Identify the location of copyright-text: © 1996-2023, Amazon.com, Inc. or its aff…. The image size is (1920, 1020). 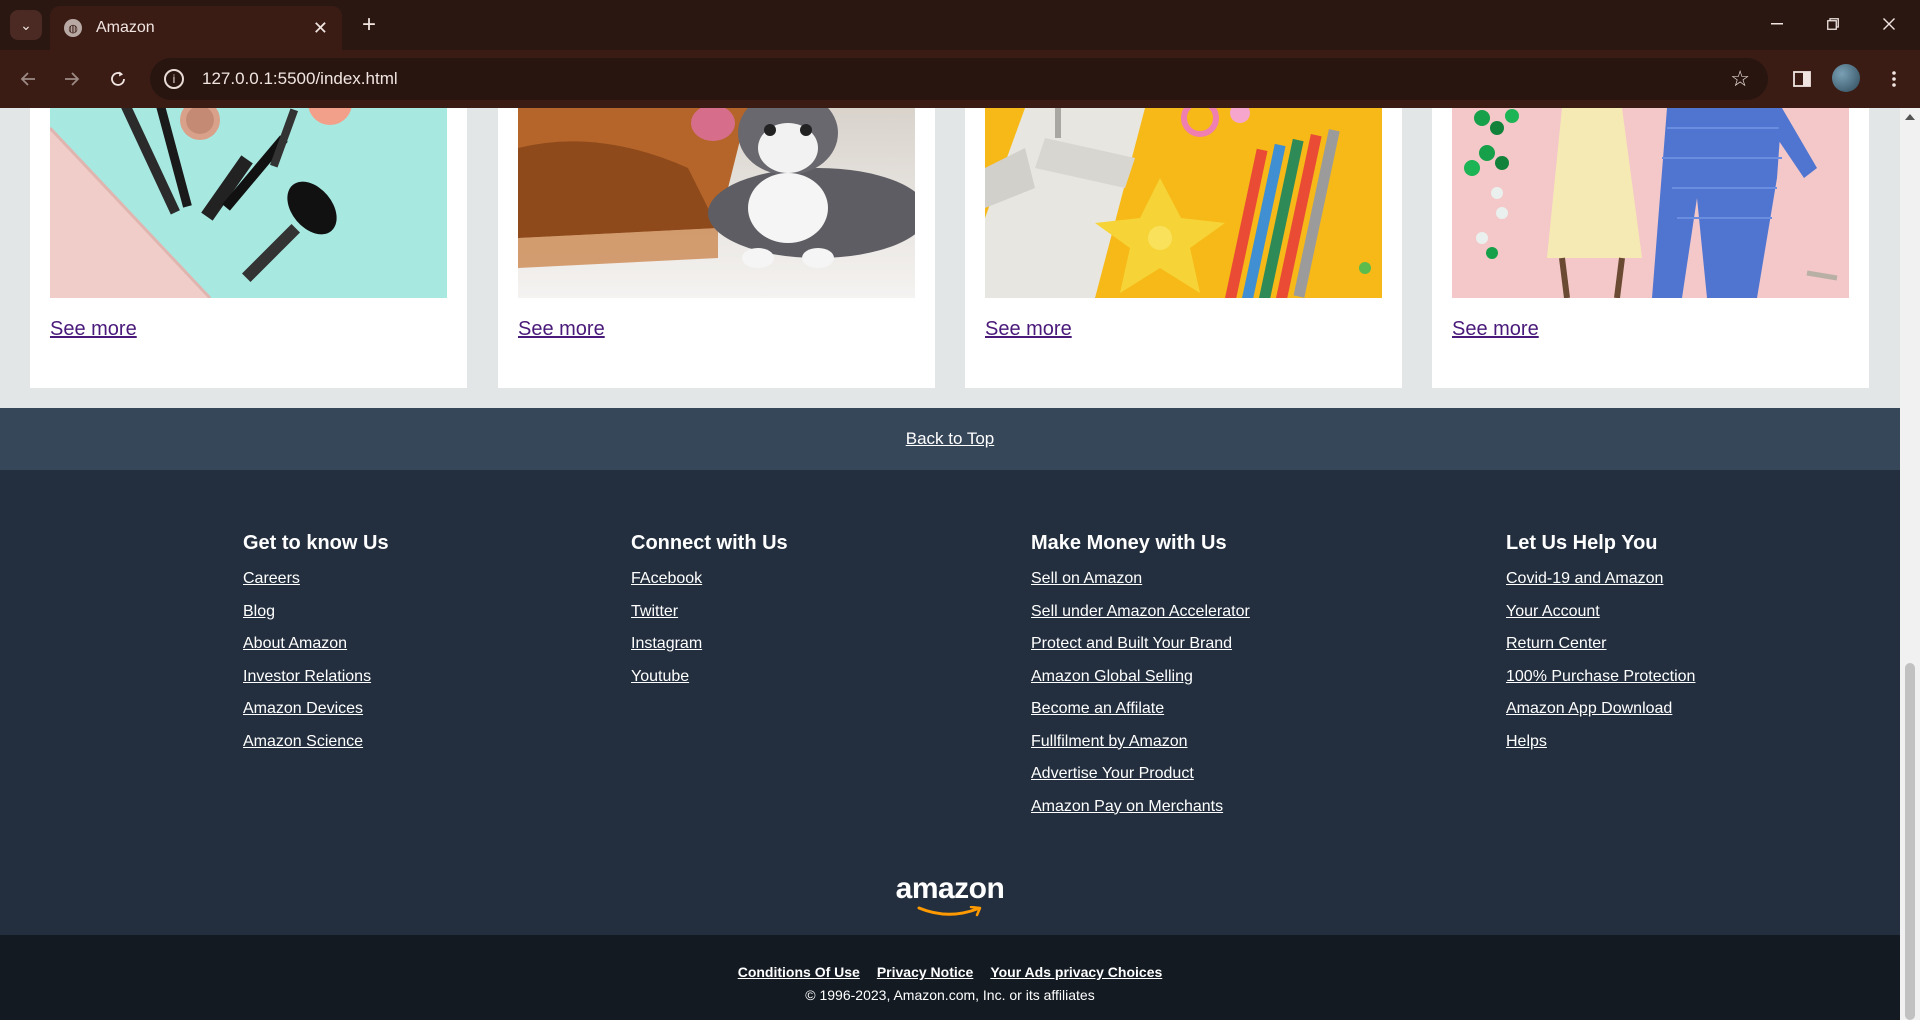
(950, 995).